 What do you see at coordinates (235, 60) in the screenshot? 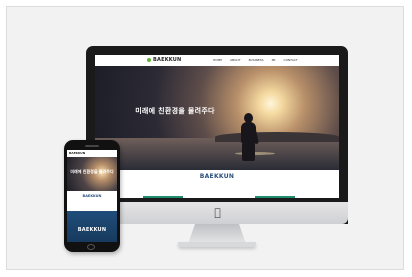
I see `menu-item-about: ABOUT` at bounding box center [235, 60].